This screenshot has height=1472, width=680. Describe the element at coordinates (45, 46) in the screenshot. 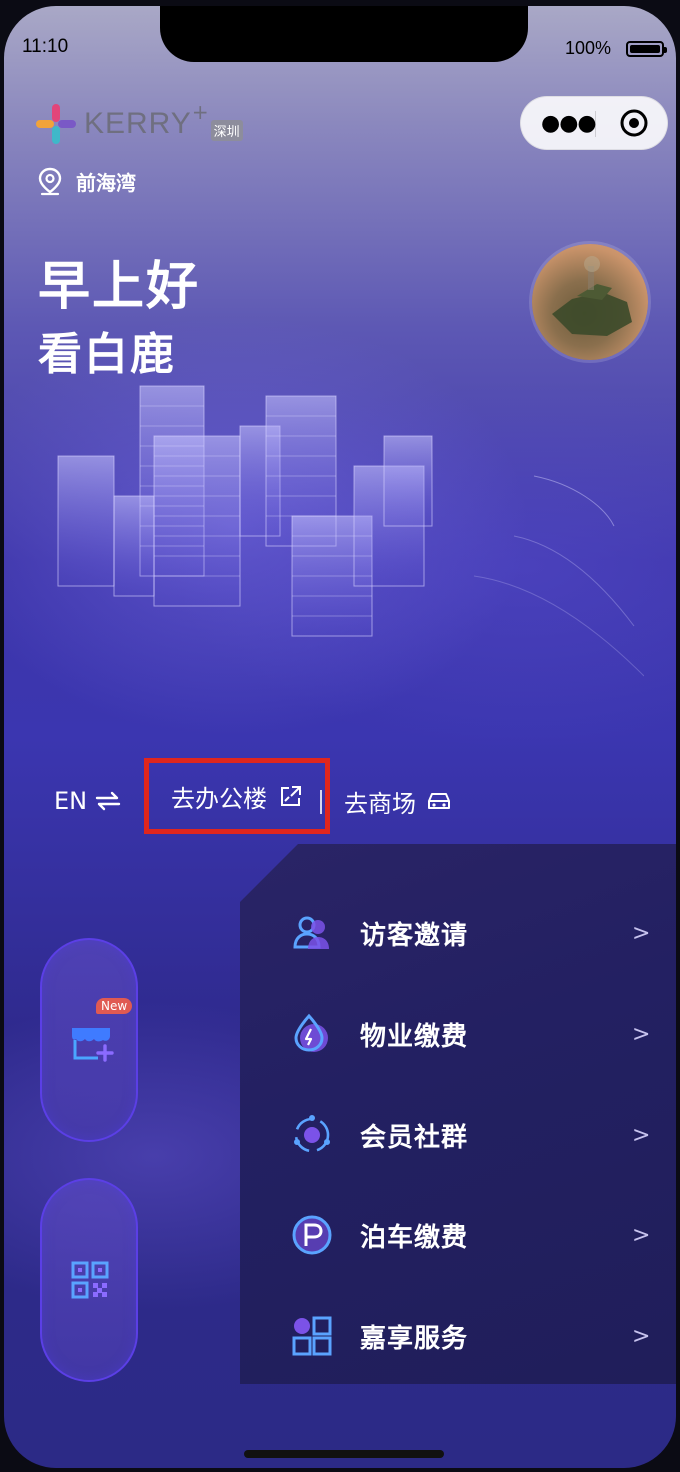

I see `status-time: 11:10` at that location.